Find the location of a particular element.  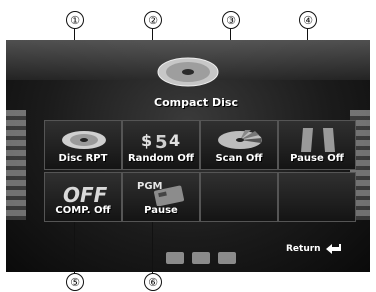

compact-disc-icon is located at coordinates (188, 72).